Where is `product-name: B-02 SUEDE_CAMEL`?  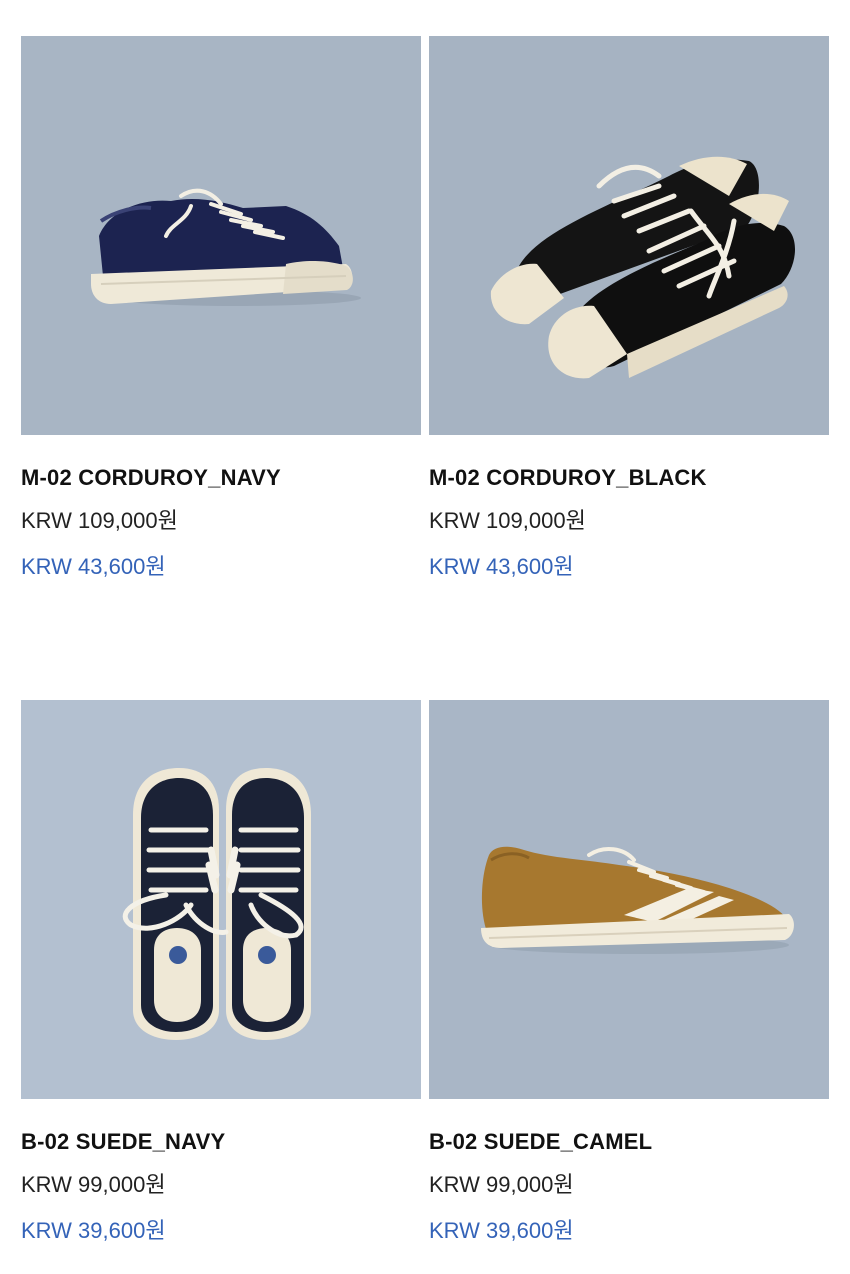 product-name: B-02 SUEDE_CAMEL is located at coordinates (629, 1142).